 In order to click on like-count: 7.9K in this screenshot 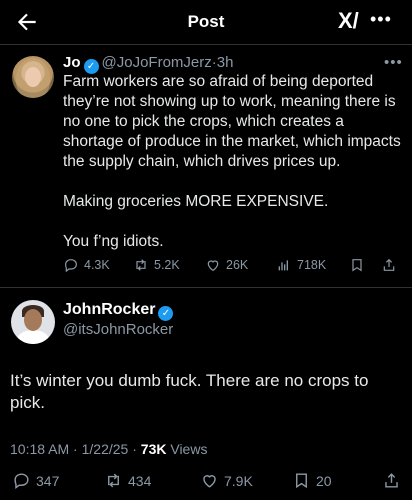, I will do `click(238, 480)`.